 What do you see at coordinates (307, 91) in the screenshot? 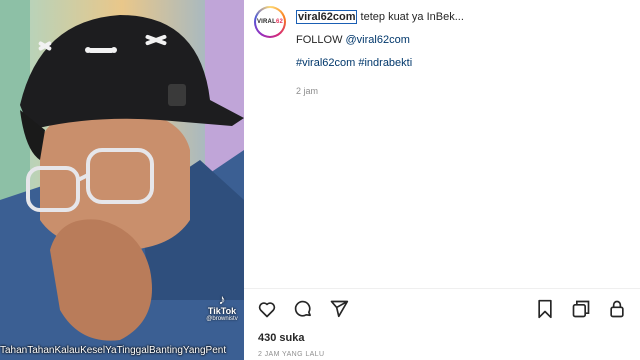
I see `caption-time: 2 jam` at bounding box center [307, 91].